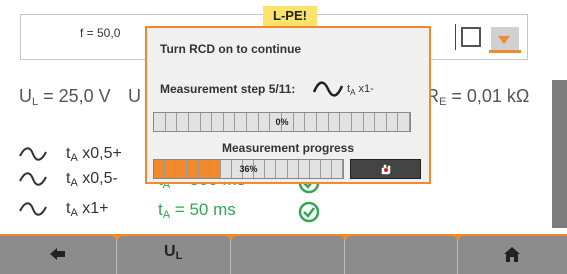 This screenshot has height=274, width=567. I want to click on measurement-progress-label: 36%, so click(248, 169).